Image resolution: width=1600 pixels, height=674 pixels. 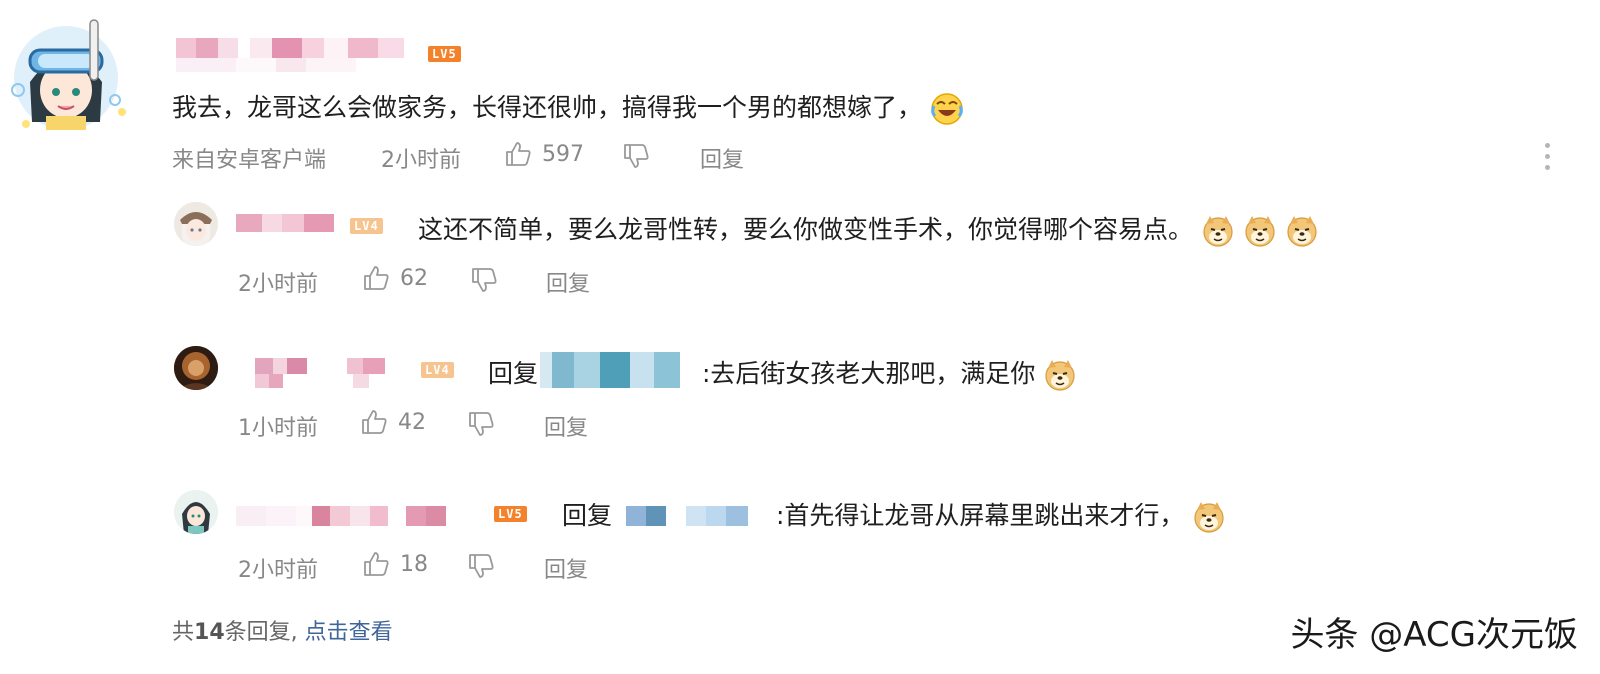 I want to click on reply-2-time: 1小时前, so click(x=278, y=428).